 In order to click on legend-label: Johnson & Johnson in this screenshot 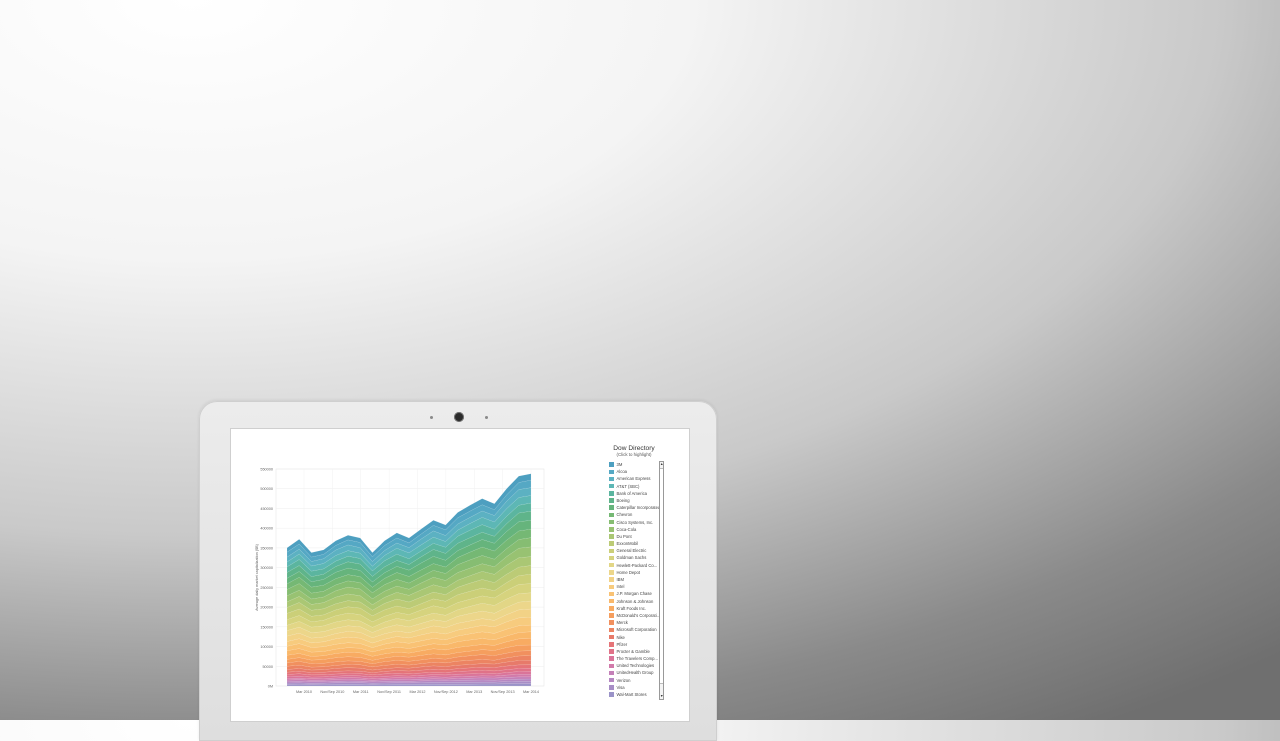, I will do `click(635, 601)`.